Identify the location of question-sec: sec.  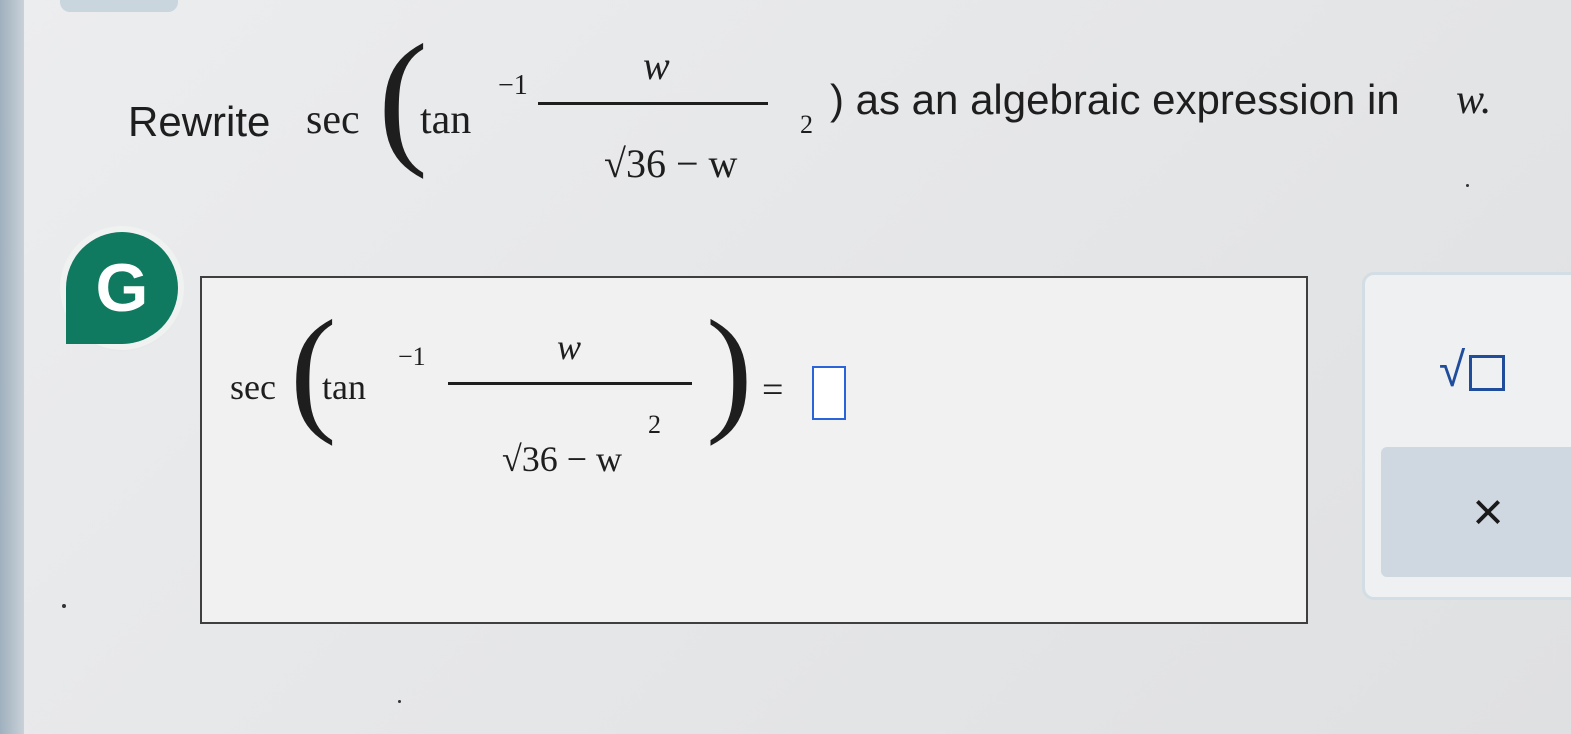
(333, 120).